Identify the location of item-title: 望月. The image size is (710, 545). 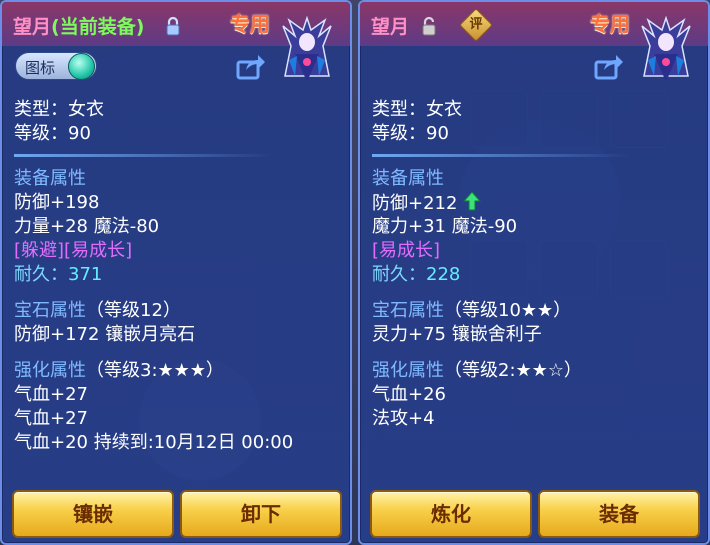
(390, 25).